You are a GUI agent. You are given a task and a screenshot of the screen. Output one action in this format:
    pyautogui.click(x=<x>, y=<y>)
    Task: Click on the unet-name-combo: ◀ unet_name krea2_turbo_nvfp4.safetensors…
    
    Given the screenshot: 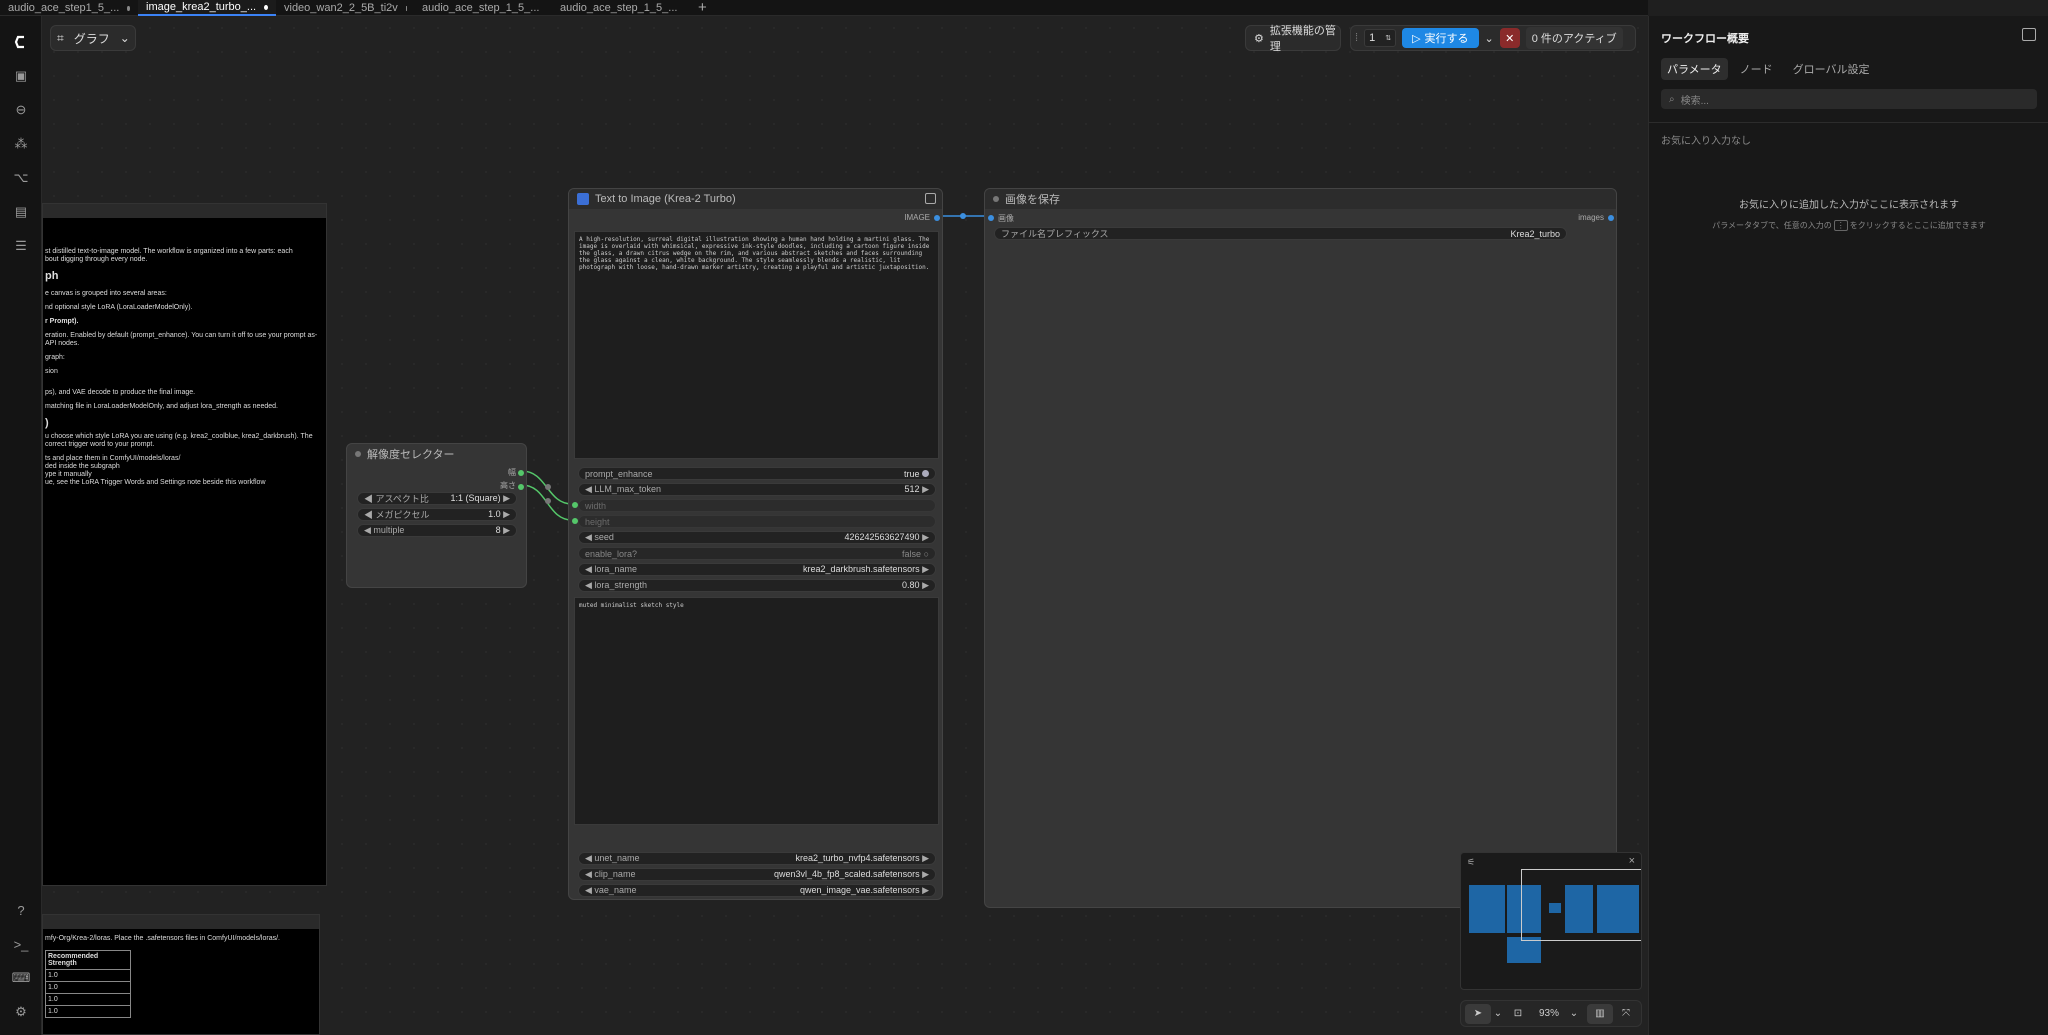 What is the action you would take?
    pyautogui.click(x=757, y=858)
    